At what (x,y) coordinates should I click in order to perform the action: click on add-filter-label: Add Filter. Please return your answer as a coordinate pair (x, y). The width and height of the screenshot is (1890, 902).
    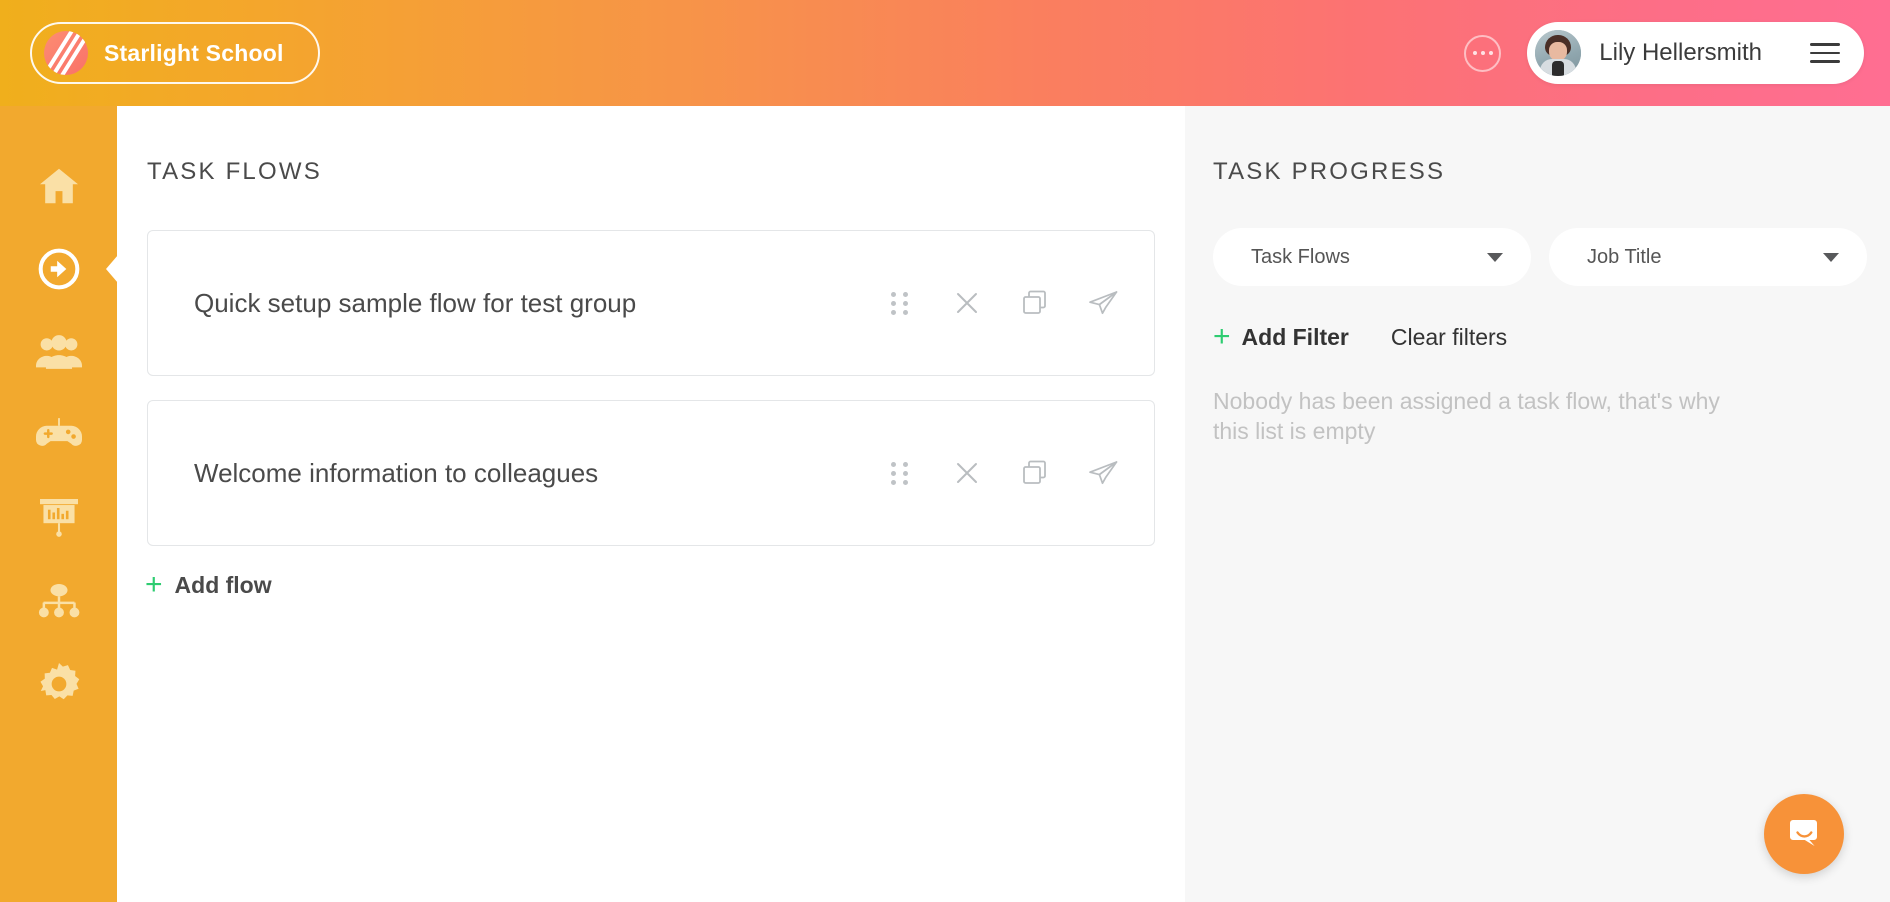
    Looking at the image, I should click on (1295, 336).